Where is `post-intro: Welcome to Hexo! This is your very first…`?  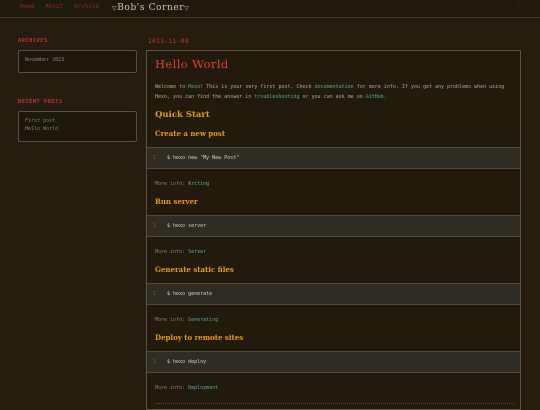 post-intro: Welcome to Hexo! This is your very first… is located at coordinates (332, 92).